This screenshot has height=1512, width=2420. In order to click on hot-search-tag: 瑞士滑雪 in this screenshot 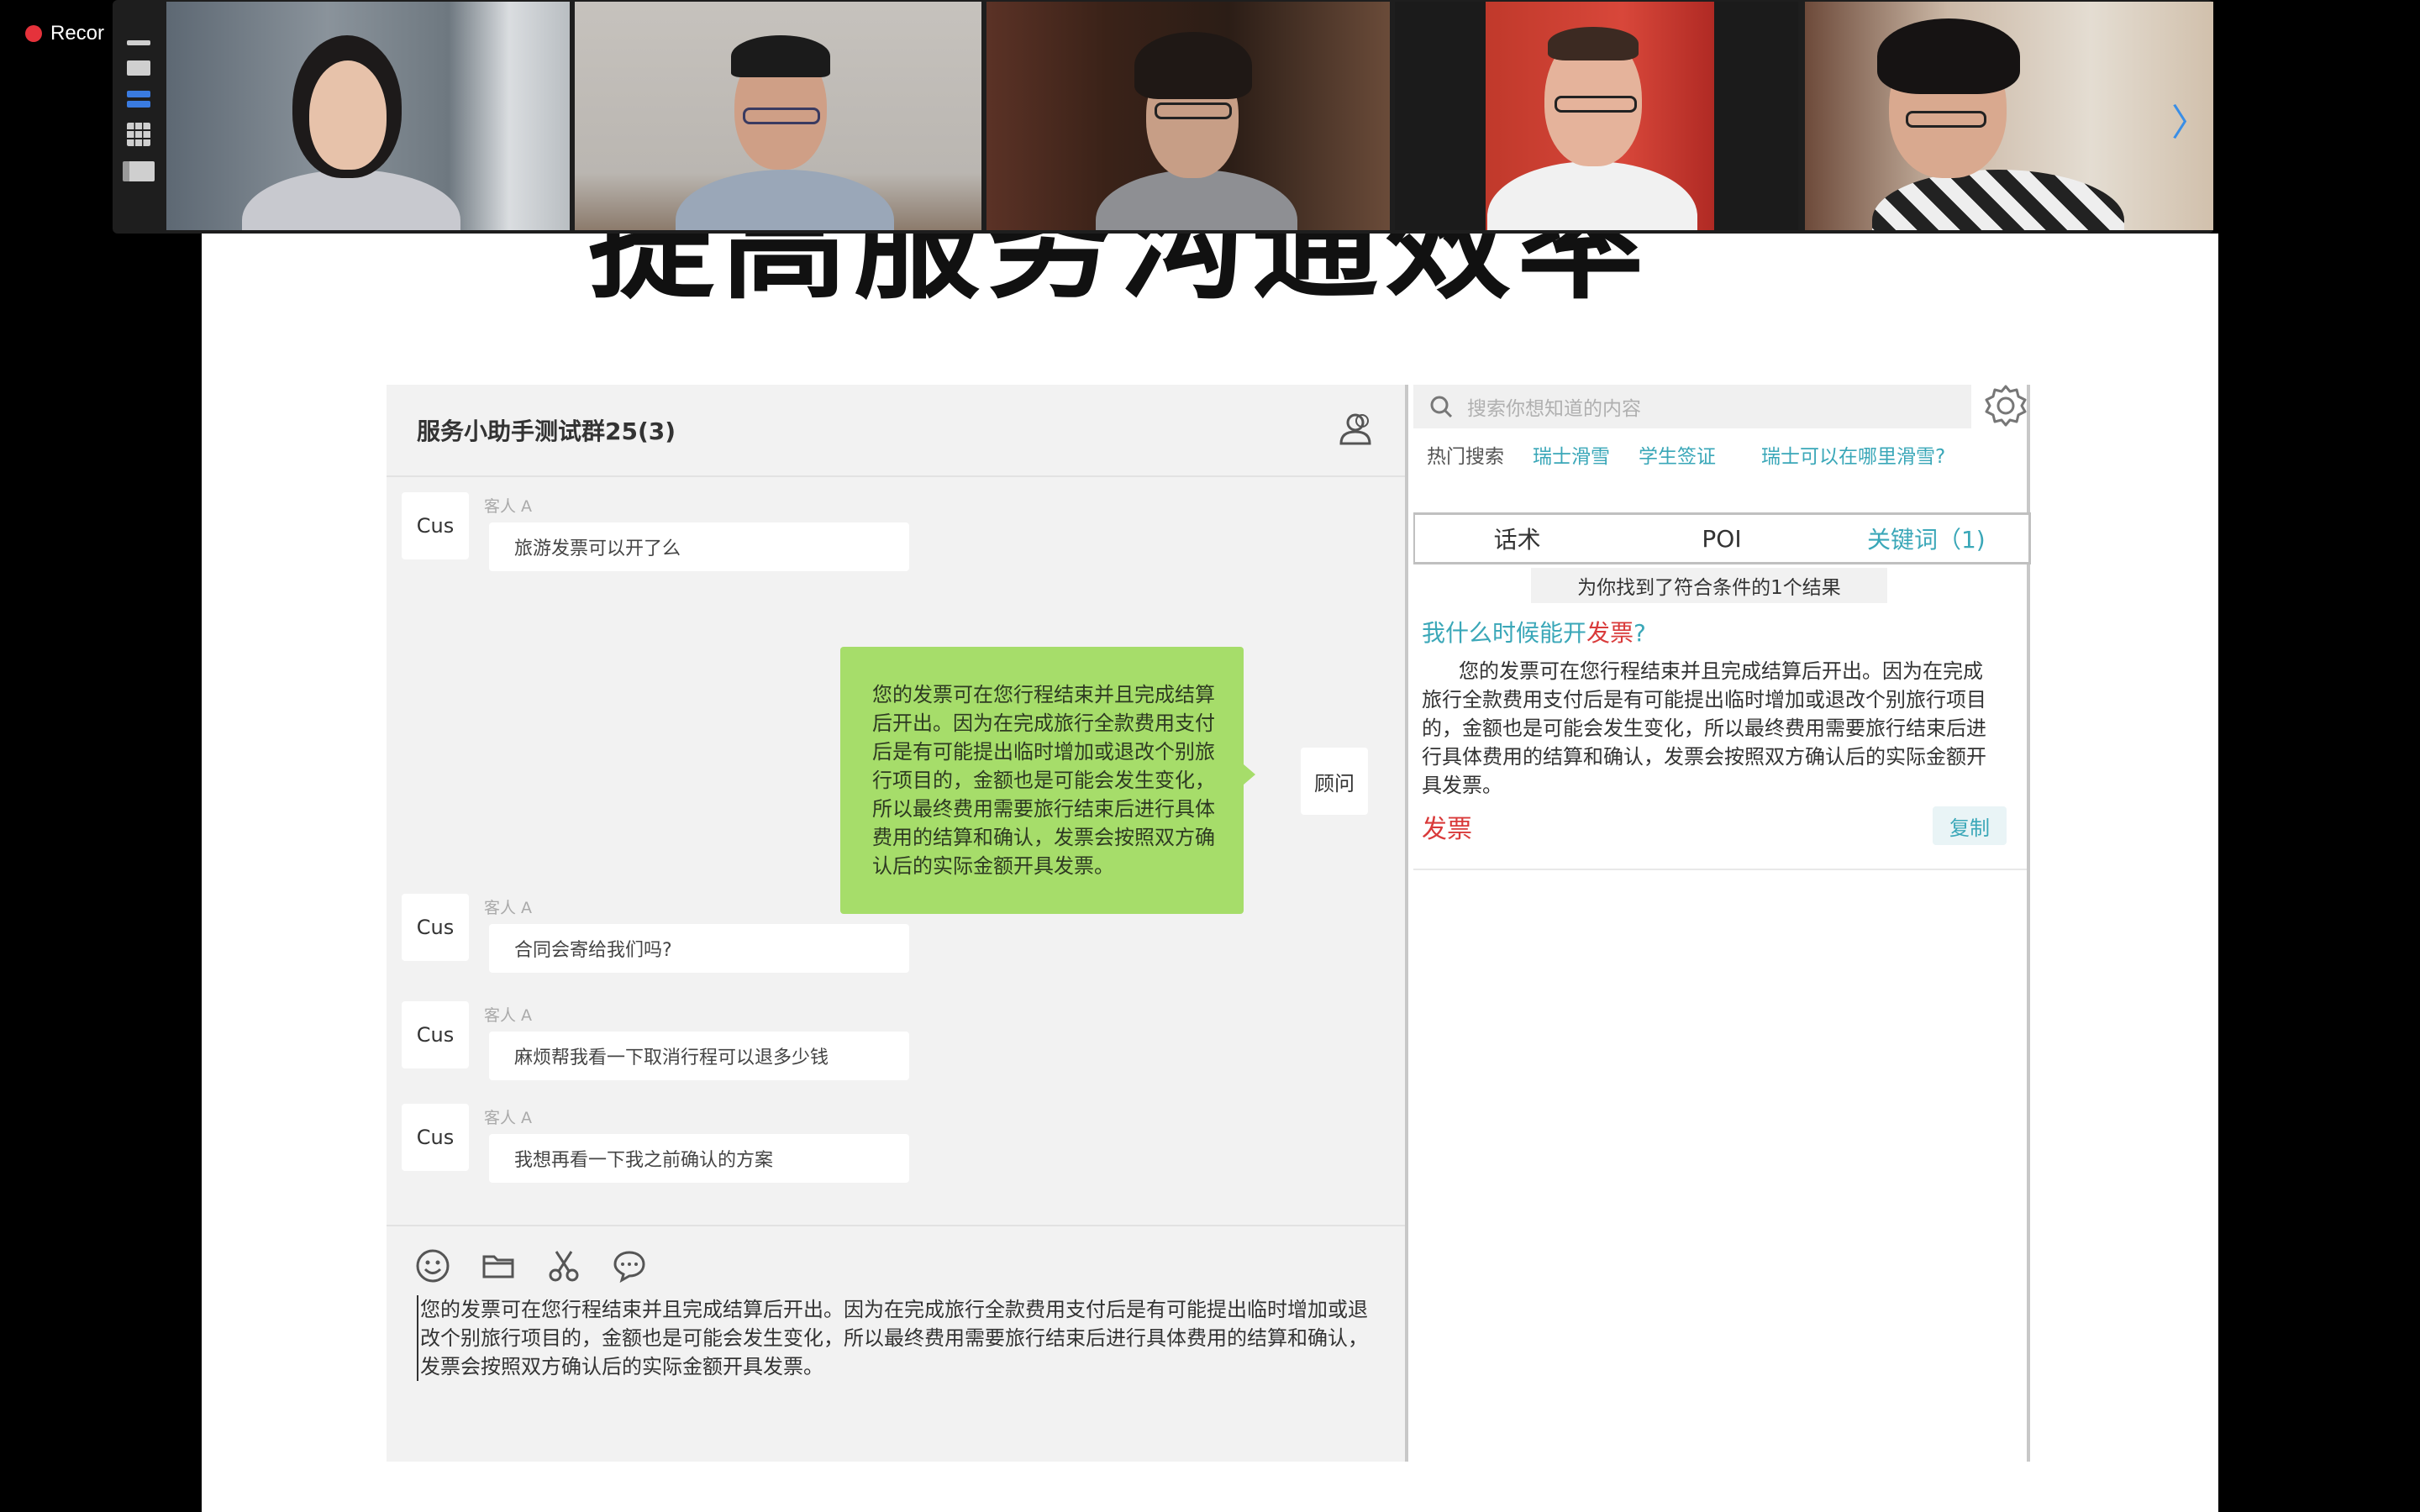, I will do `click(1571, 454)`.